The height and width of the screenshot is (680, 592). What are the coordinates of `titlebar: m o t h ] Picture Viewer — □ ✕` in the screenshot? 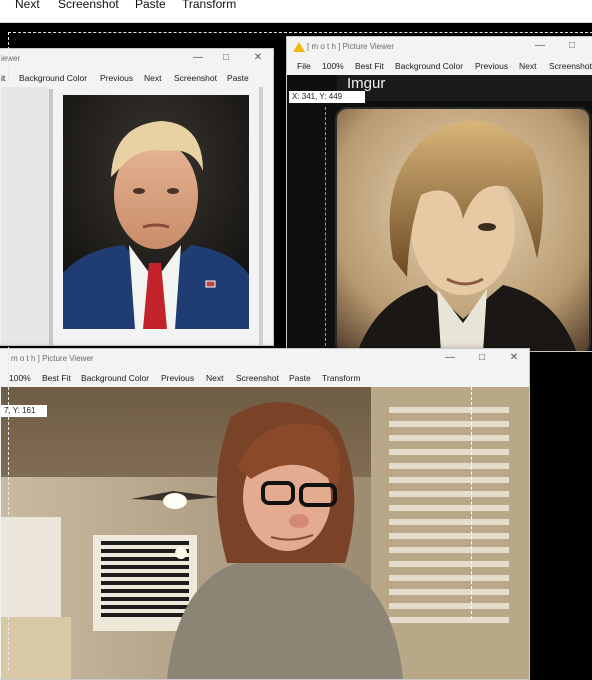 It's located at (264, 359).